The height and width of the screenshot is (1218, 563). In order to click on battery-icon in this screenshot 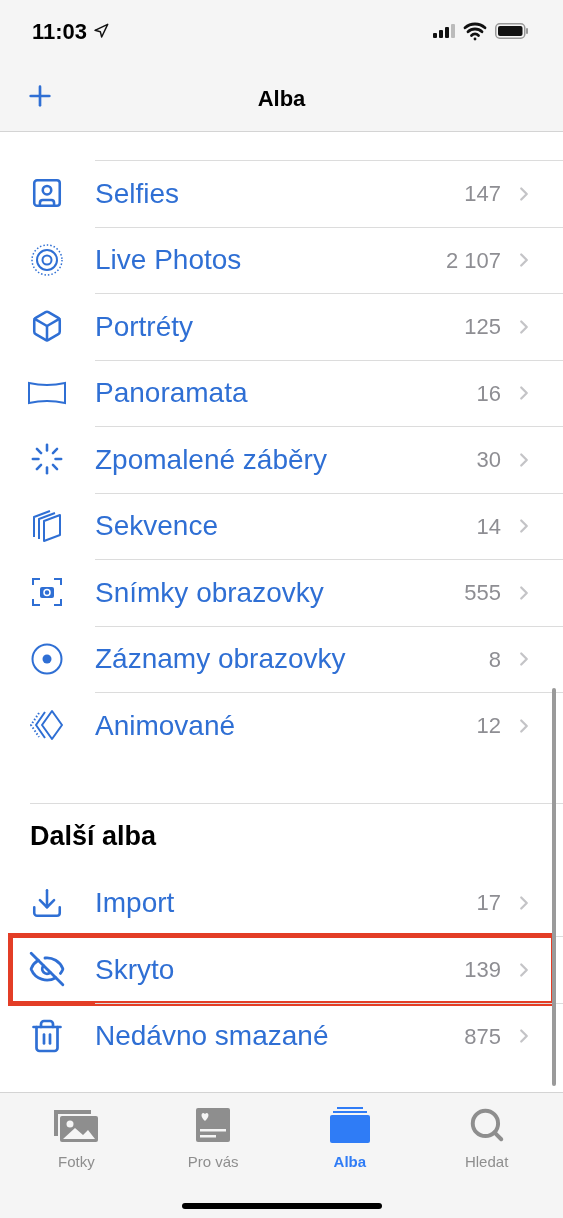, I will do `click(512, 31)`.